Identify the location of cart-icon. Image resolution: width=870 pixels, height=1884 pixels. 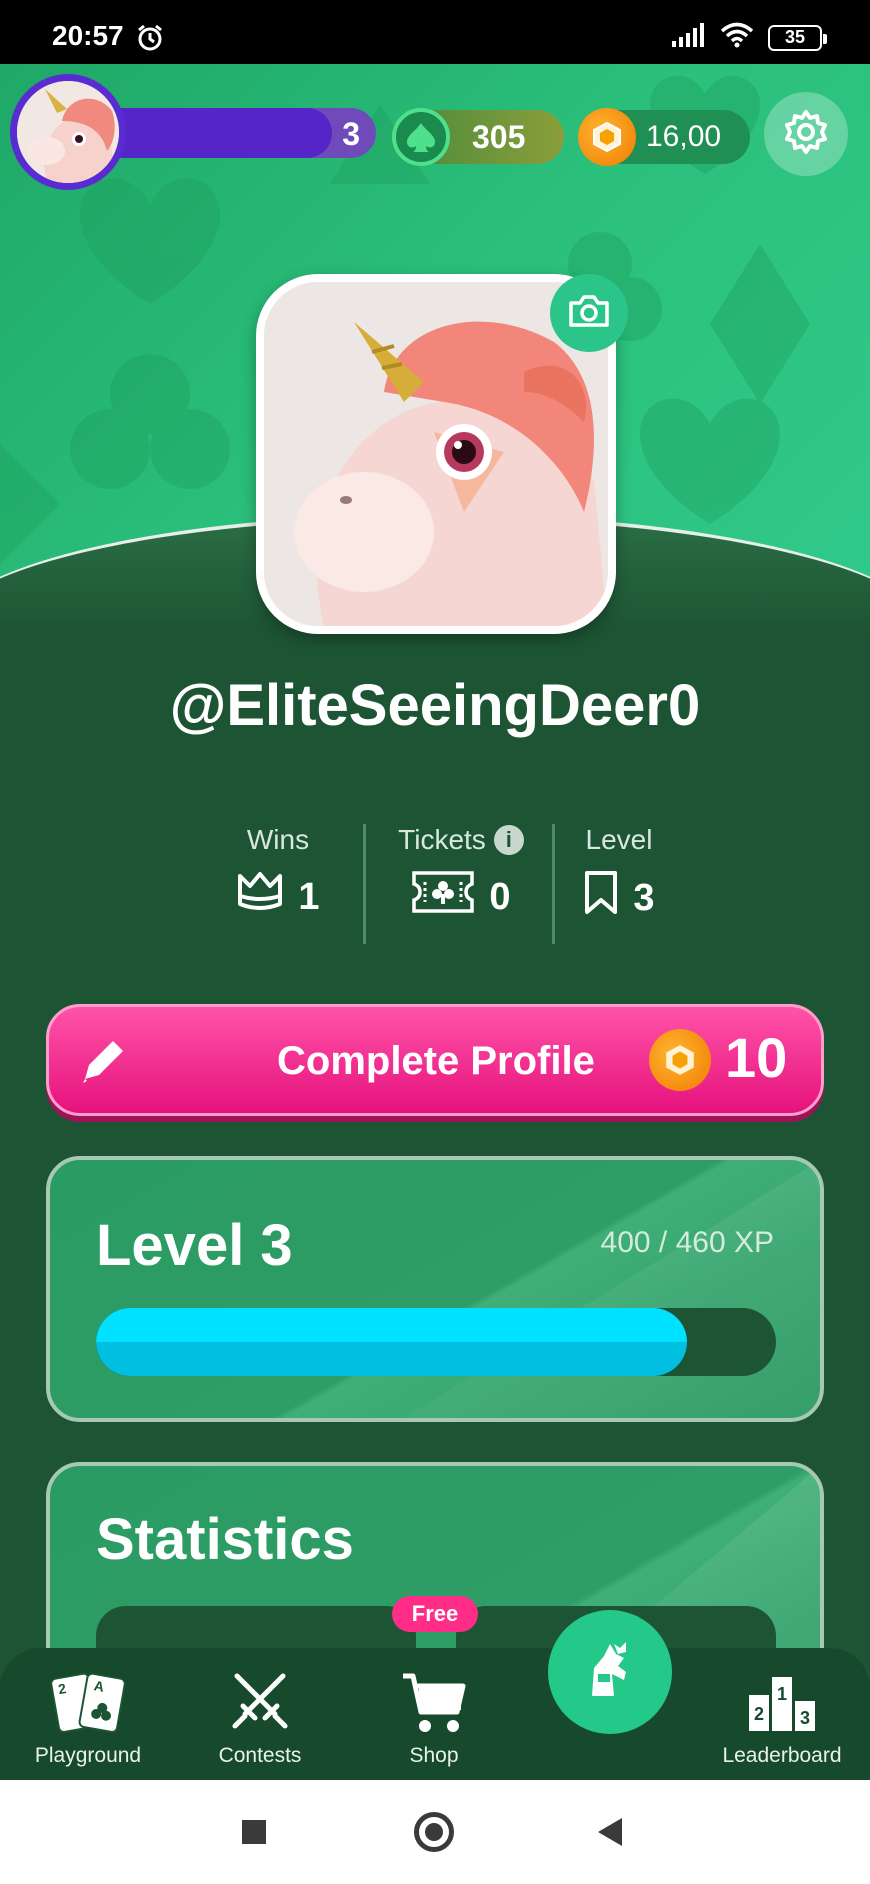
(434, 1705).